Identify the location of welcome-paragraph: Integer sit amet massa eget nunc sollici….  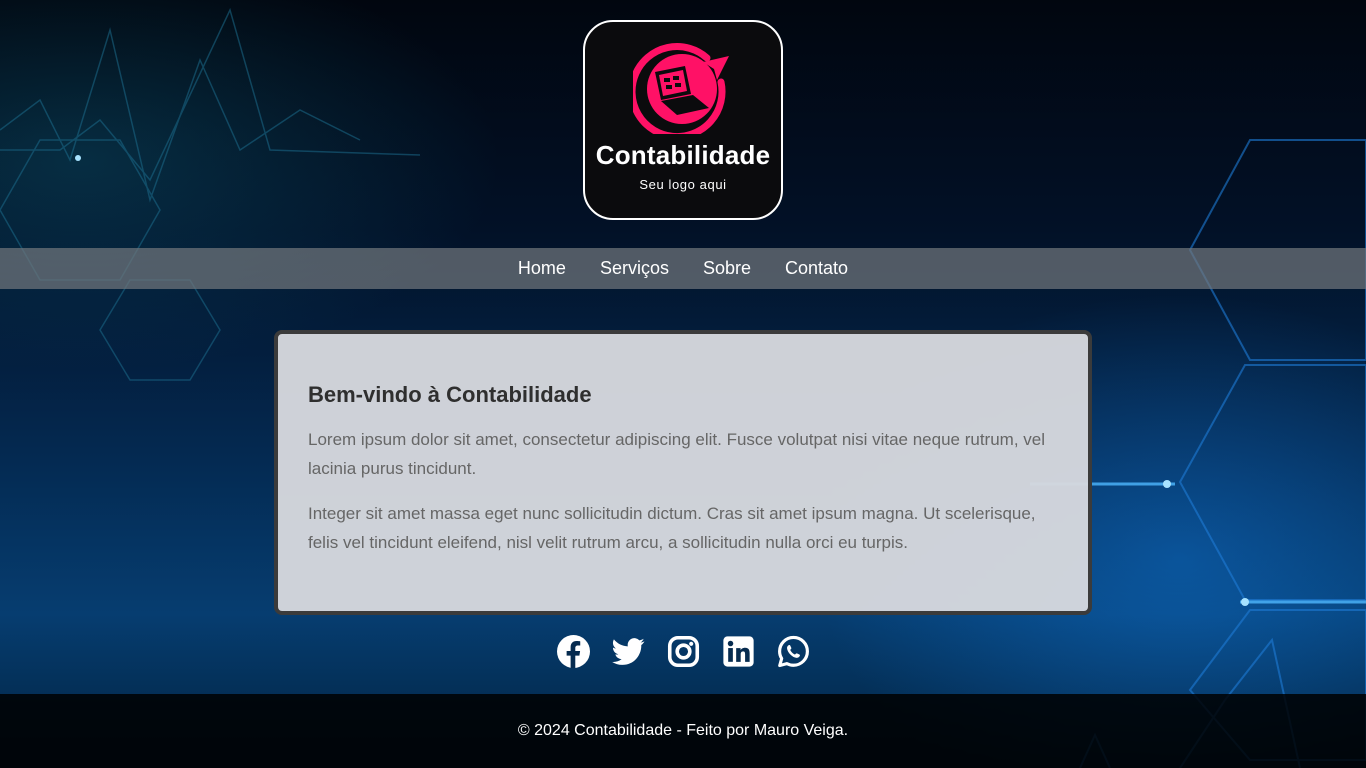
(672, 528).